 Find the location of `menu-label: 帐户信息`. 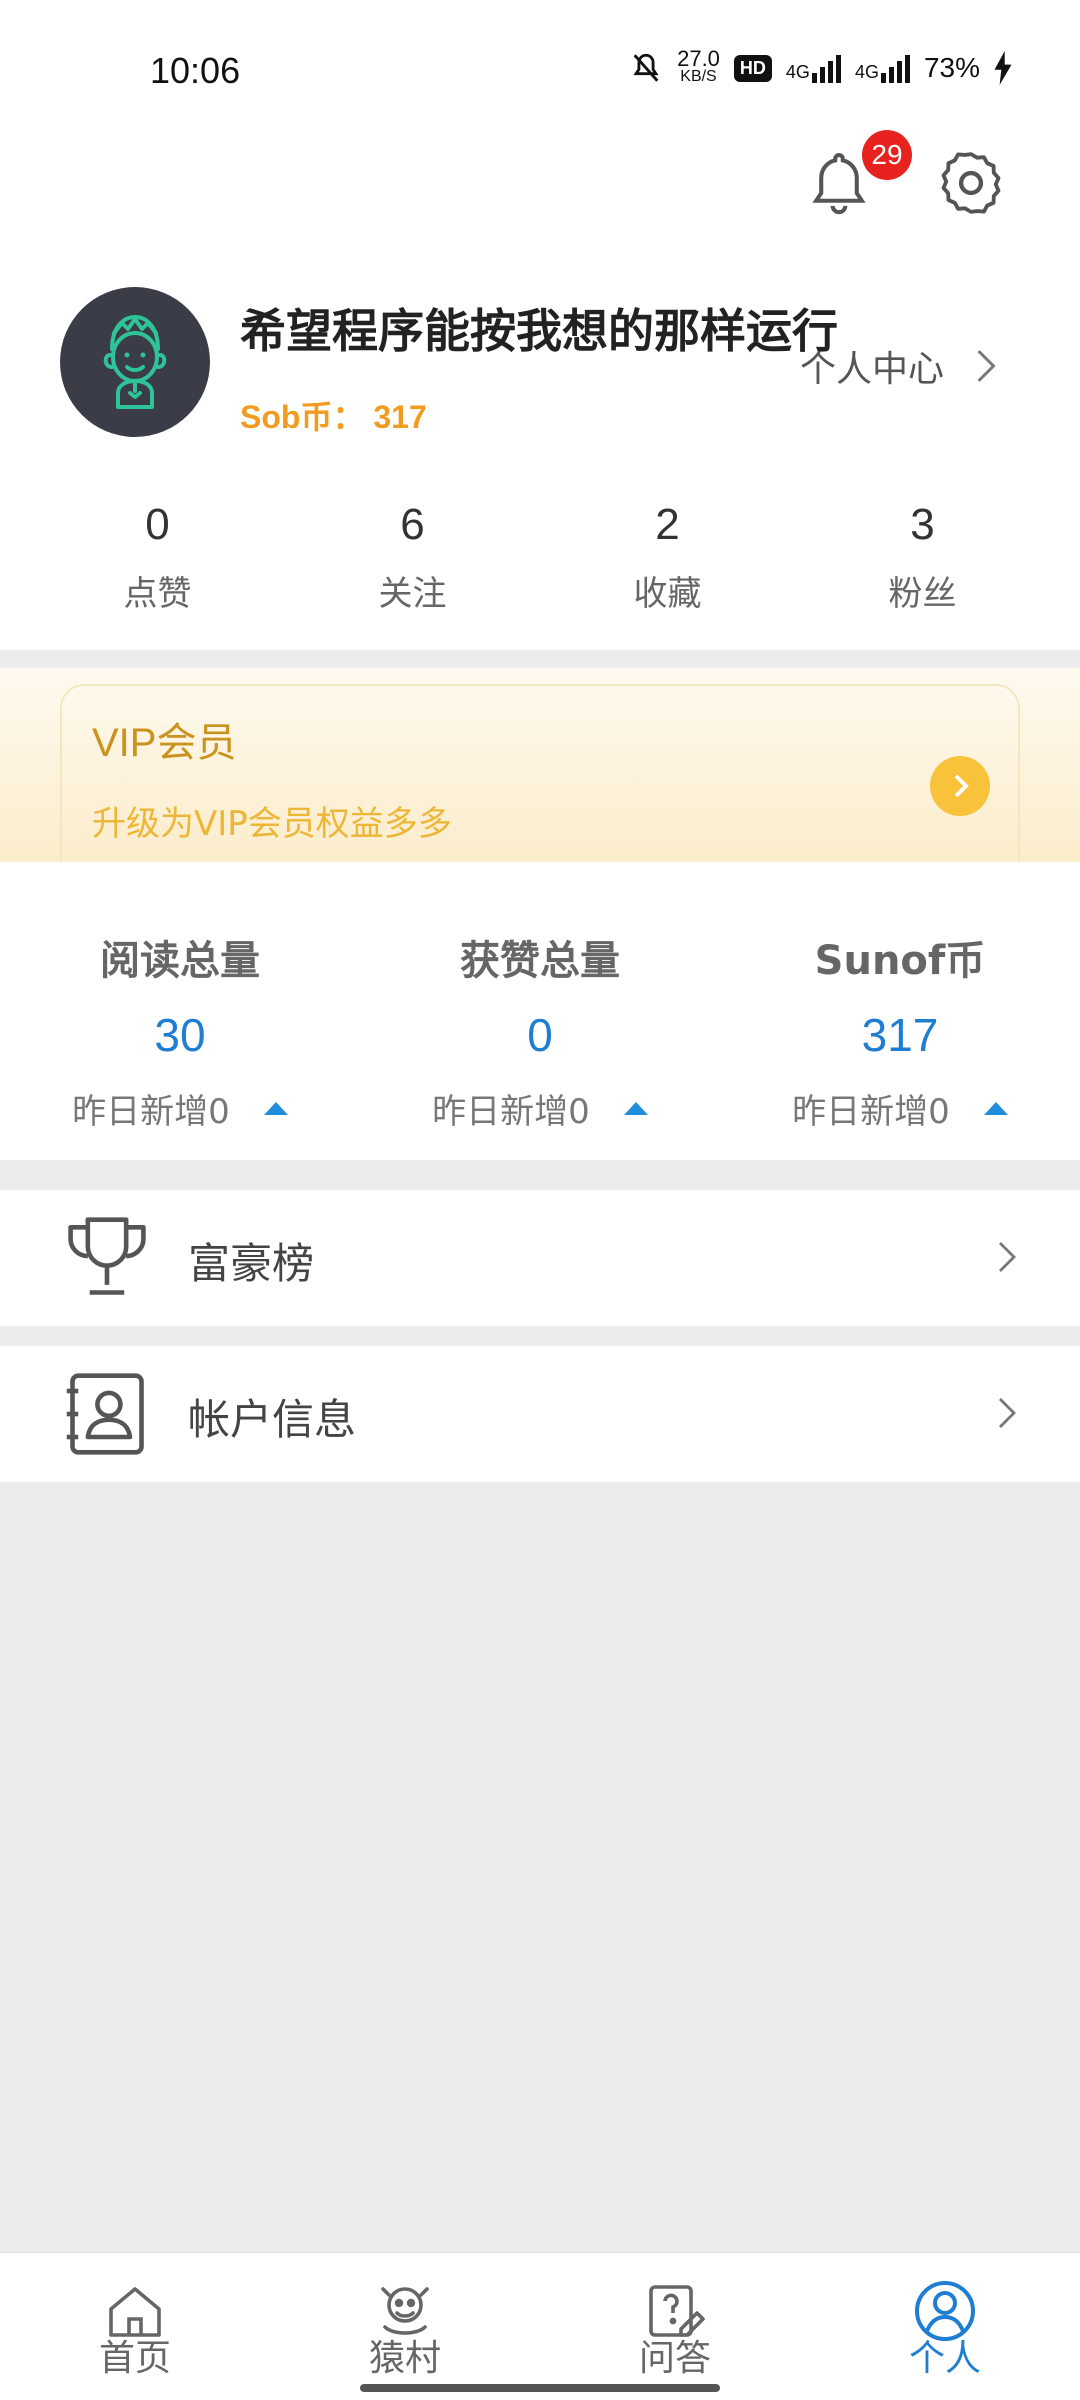

menu-label: 帐户信息 is located at coordinates (272, 1419).